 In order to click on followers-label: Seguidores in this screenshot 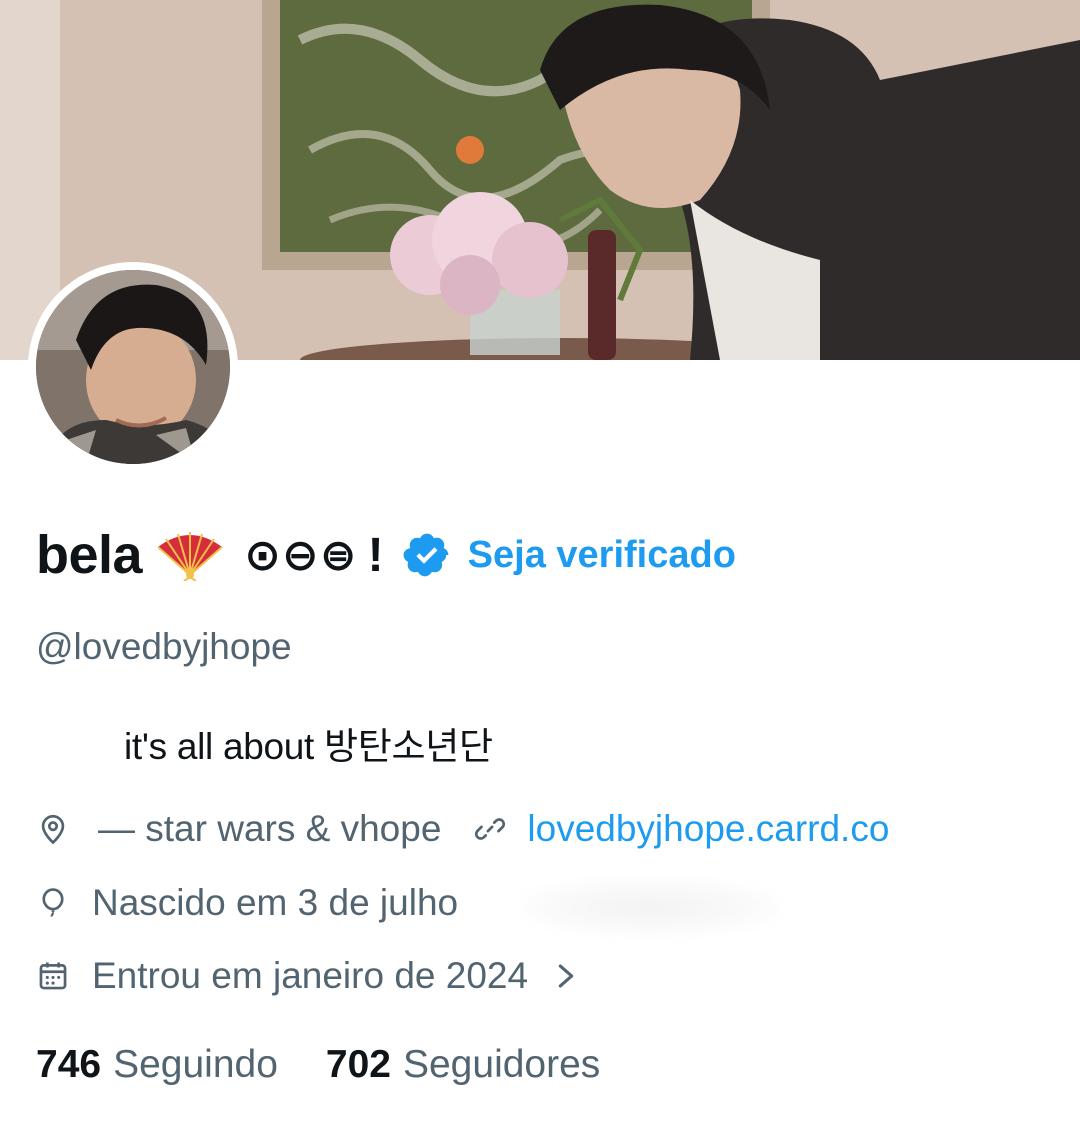, I will do `click(501, 1064)`.